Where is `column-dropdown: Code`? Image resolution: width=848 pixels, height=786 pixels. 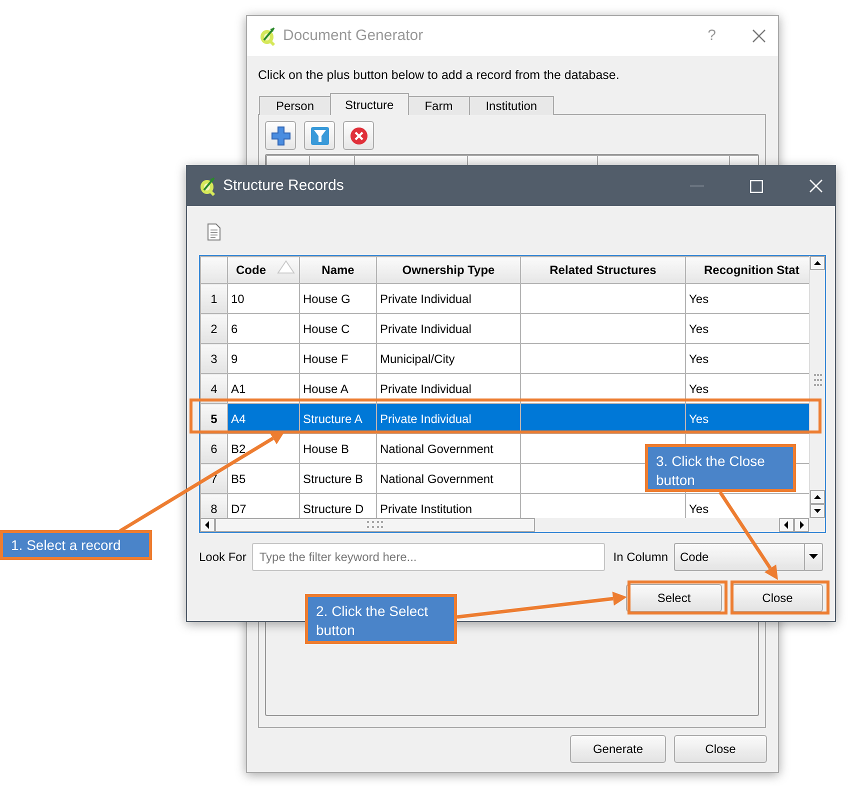 column-dropdown: Code is located at coordinates (748, 557).